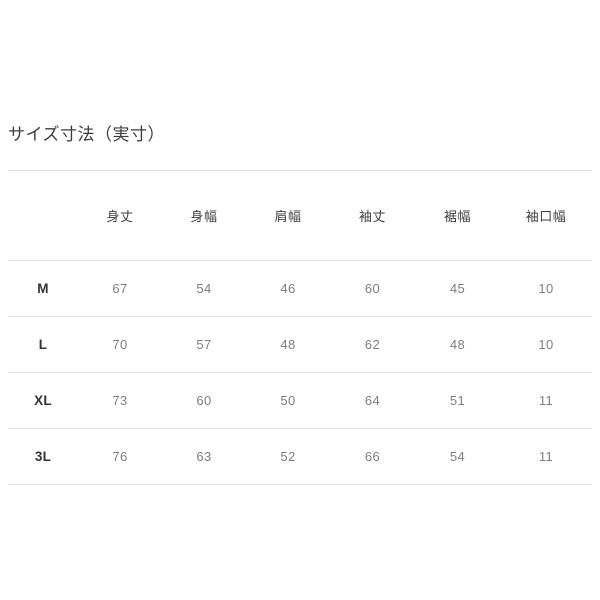  I want to click on column-header-sodeguchihaba: 袖口幅, so click(546, 215).